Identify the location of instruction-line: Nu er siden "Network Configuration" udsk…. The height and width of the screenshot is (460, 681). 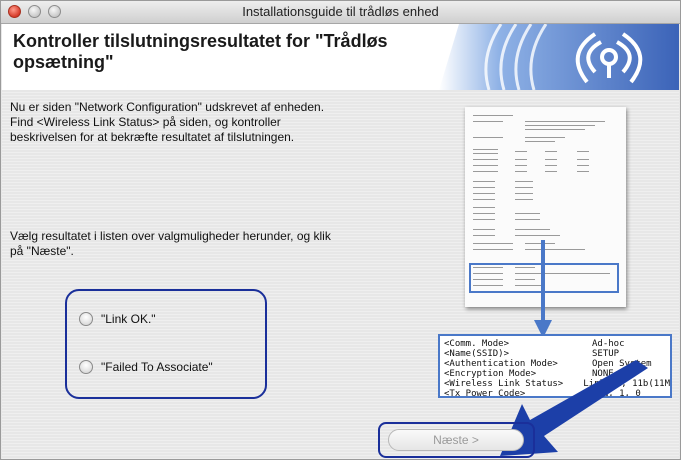
(167, 107).